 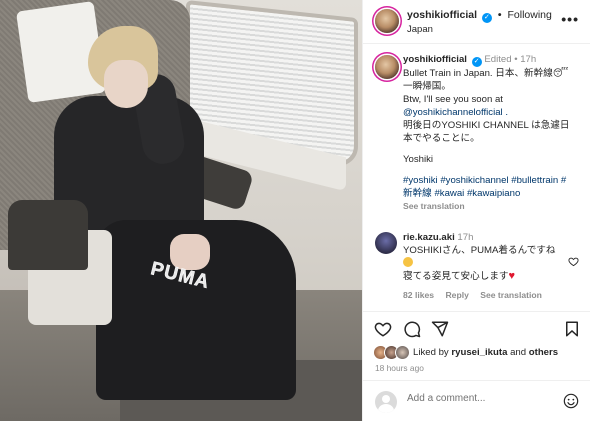 What do you see at coordinates (456, 276) in the screenshot?
I see `comment-line: 寝てる姿見て安心します` at bounding box center [456, 276].